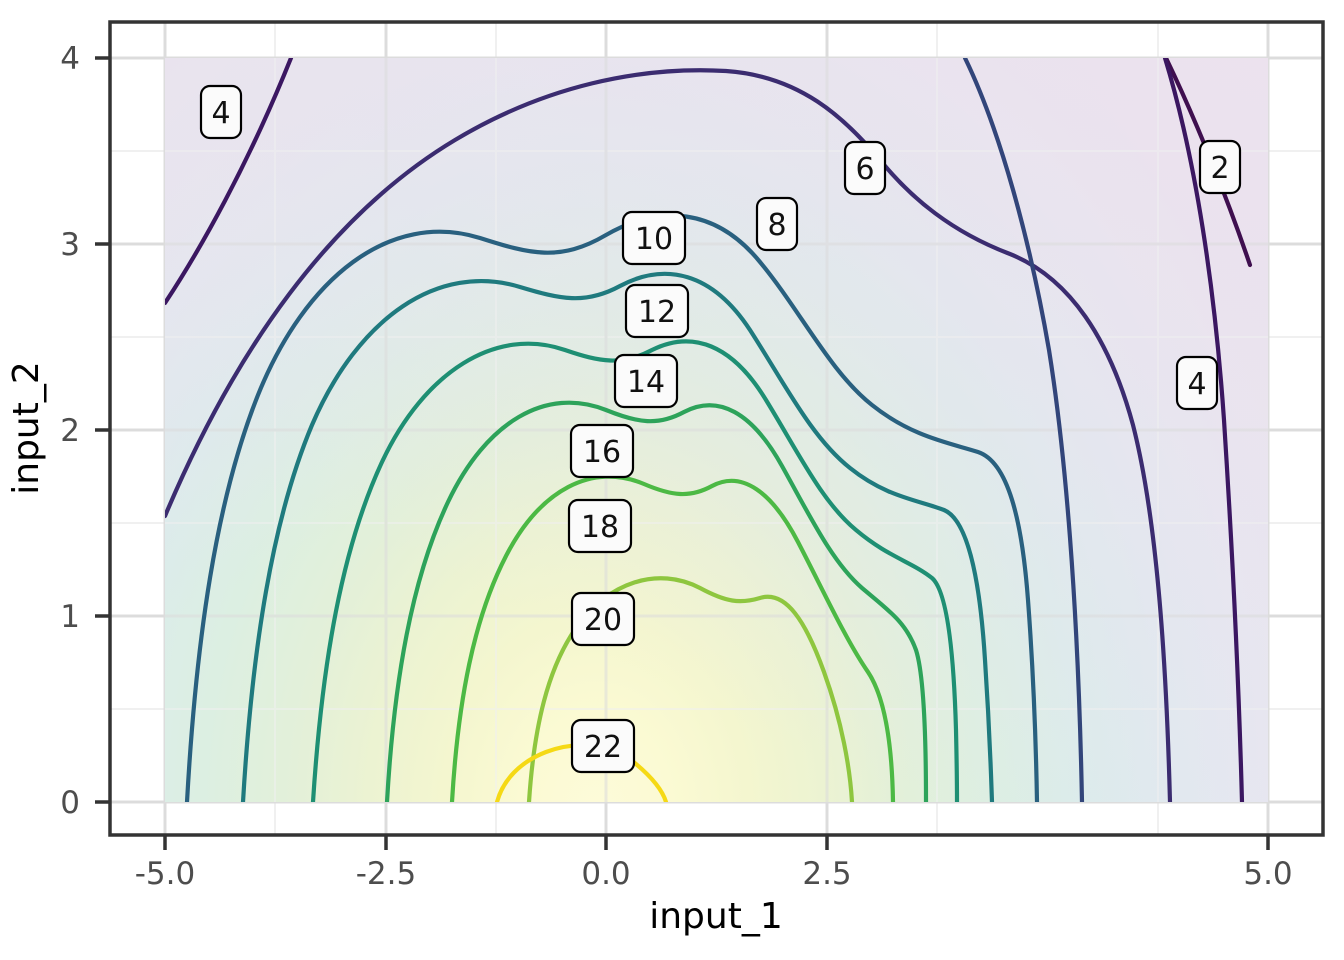 This screenshot has width=1344, height=960. I want to click on contour-label-text: 20, so click(603, 620).